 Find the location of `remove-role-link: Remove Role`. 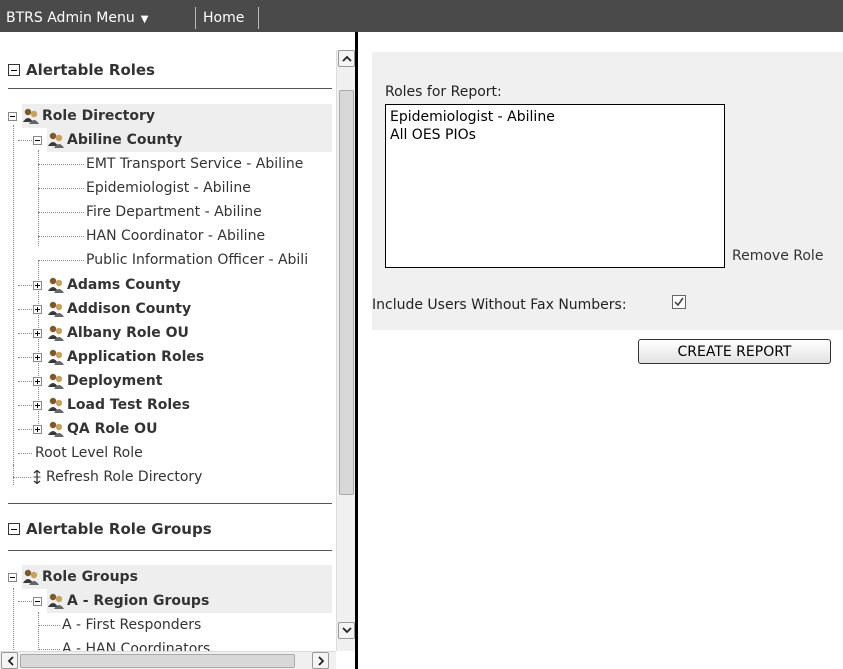

remove-role-link: Remove Role is located at coordinates (777, 256).